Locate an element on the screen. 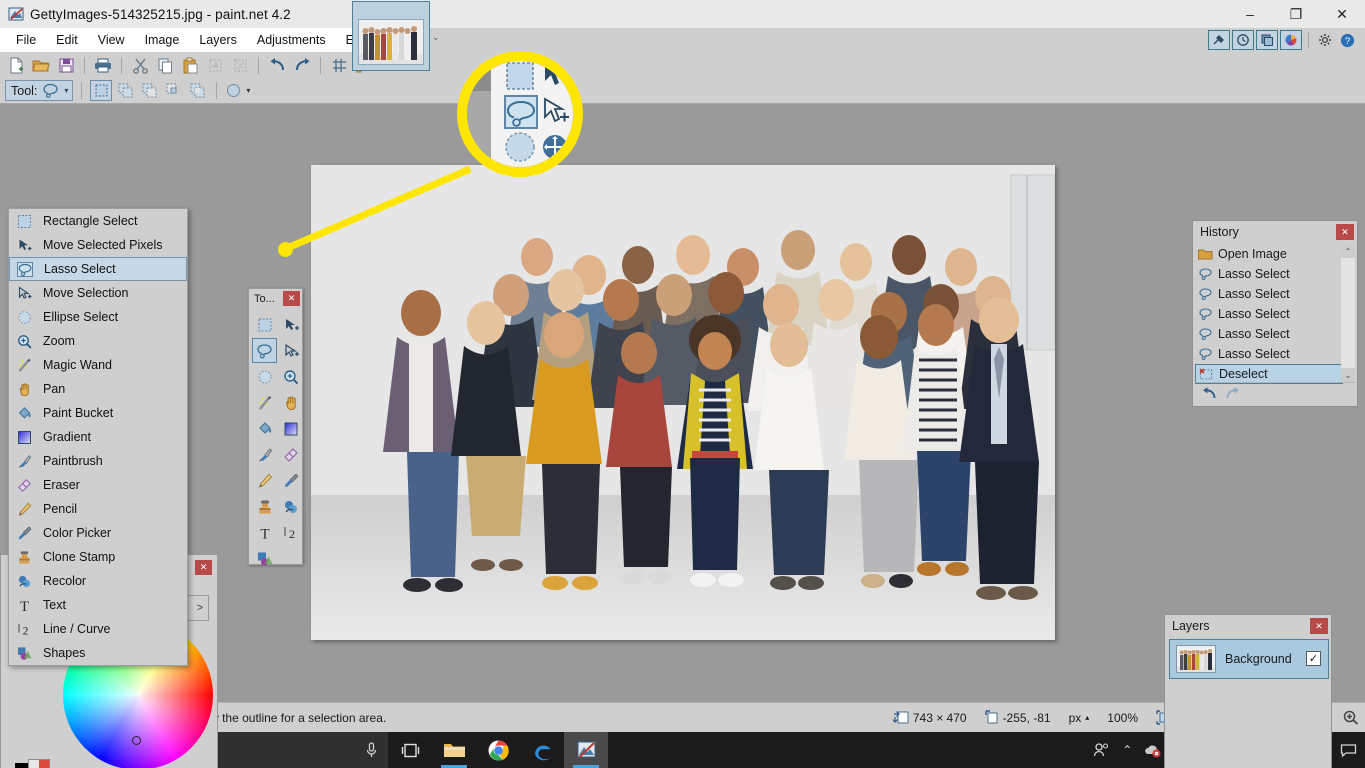  tool-menu-item-gradient: Gradient is located at coordinates (98, 437).